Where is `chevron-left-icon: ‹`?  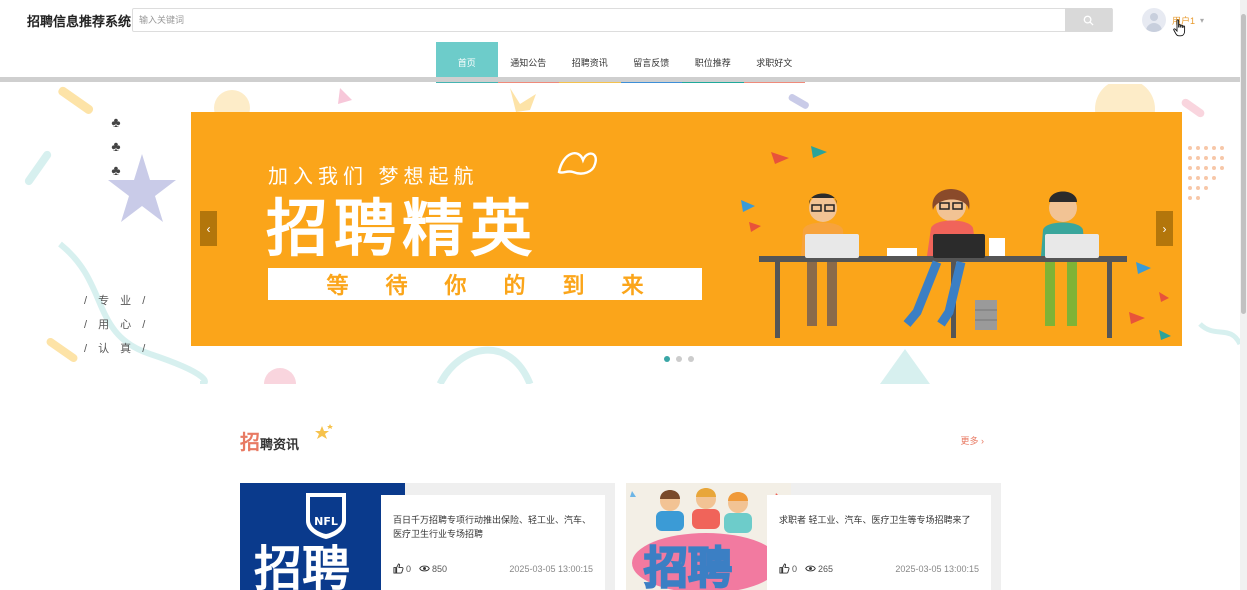
chevron-left-icon: ‹ is located at coordinates (208, 228).